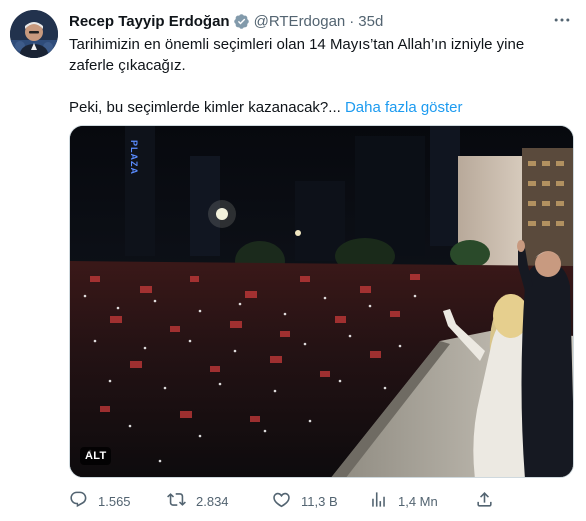  I want to click on verified-badge-icon, so click(241, 21).